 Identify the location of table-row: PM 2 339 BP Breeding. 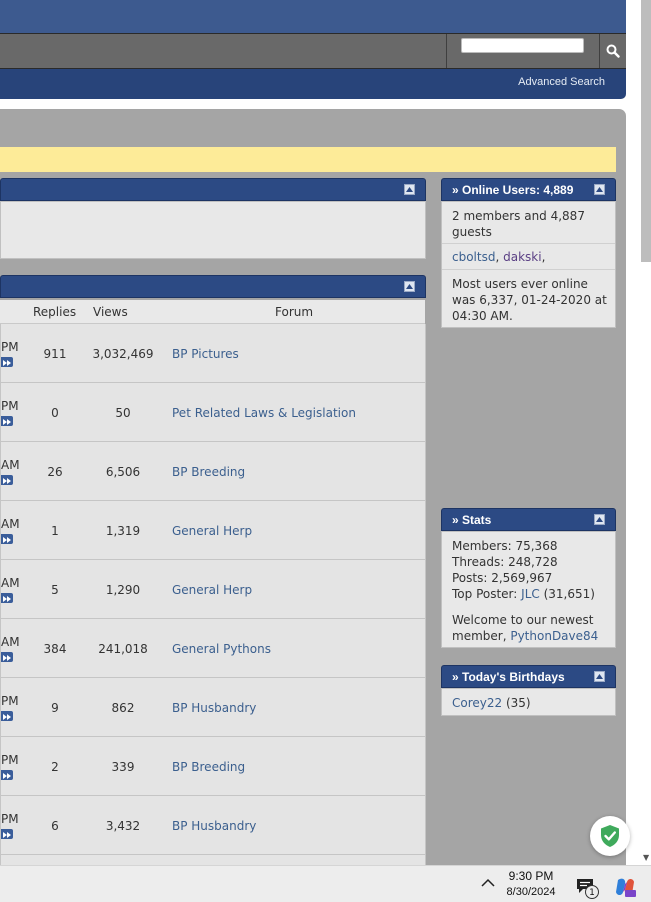
(213, 766).